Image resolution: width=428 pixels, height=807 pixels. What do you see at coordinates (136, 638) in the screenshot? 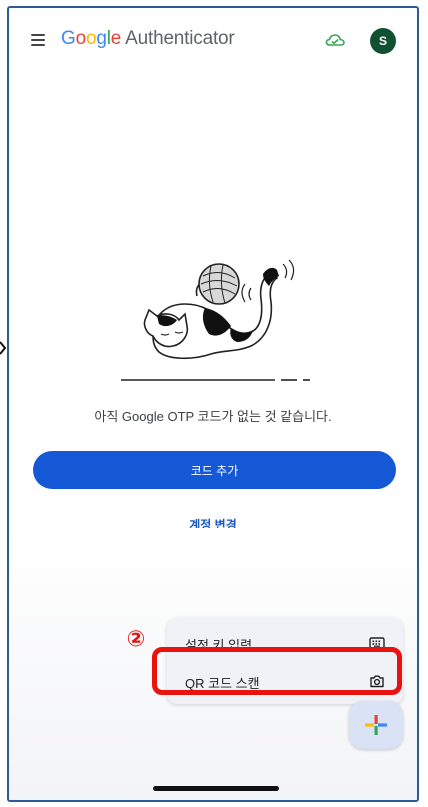
I see `step-number-badge: ②` at bounding box center [136, 638].